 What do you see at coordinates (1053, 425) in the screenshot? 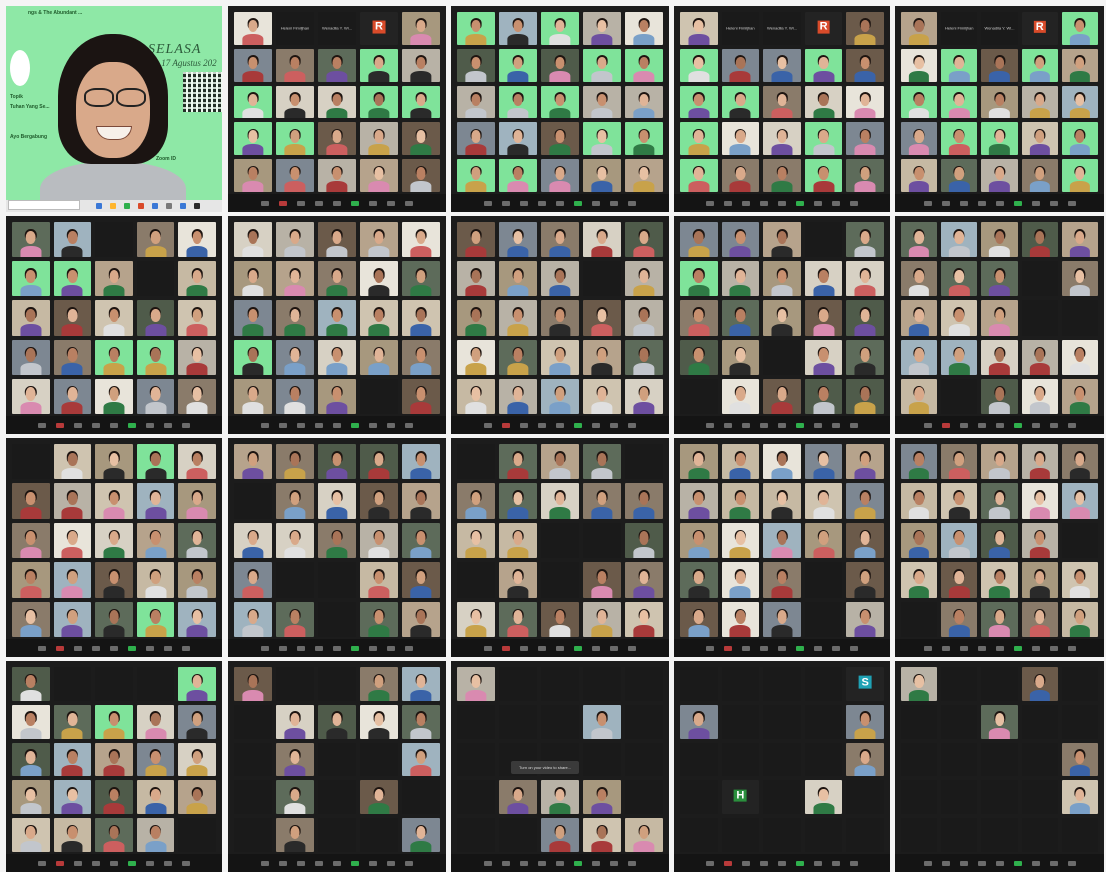
I see `reactions-icon` at bounding box center [1053, 425].